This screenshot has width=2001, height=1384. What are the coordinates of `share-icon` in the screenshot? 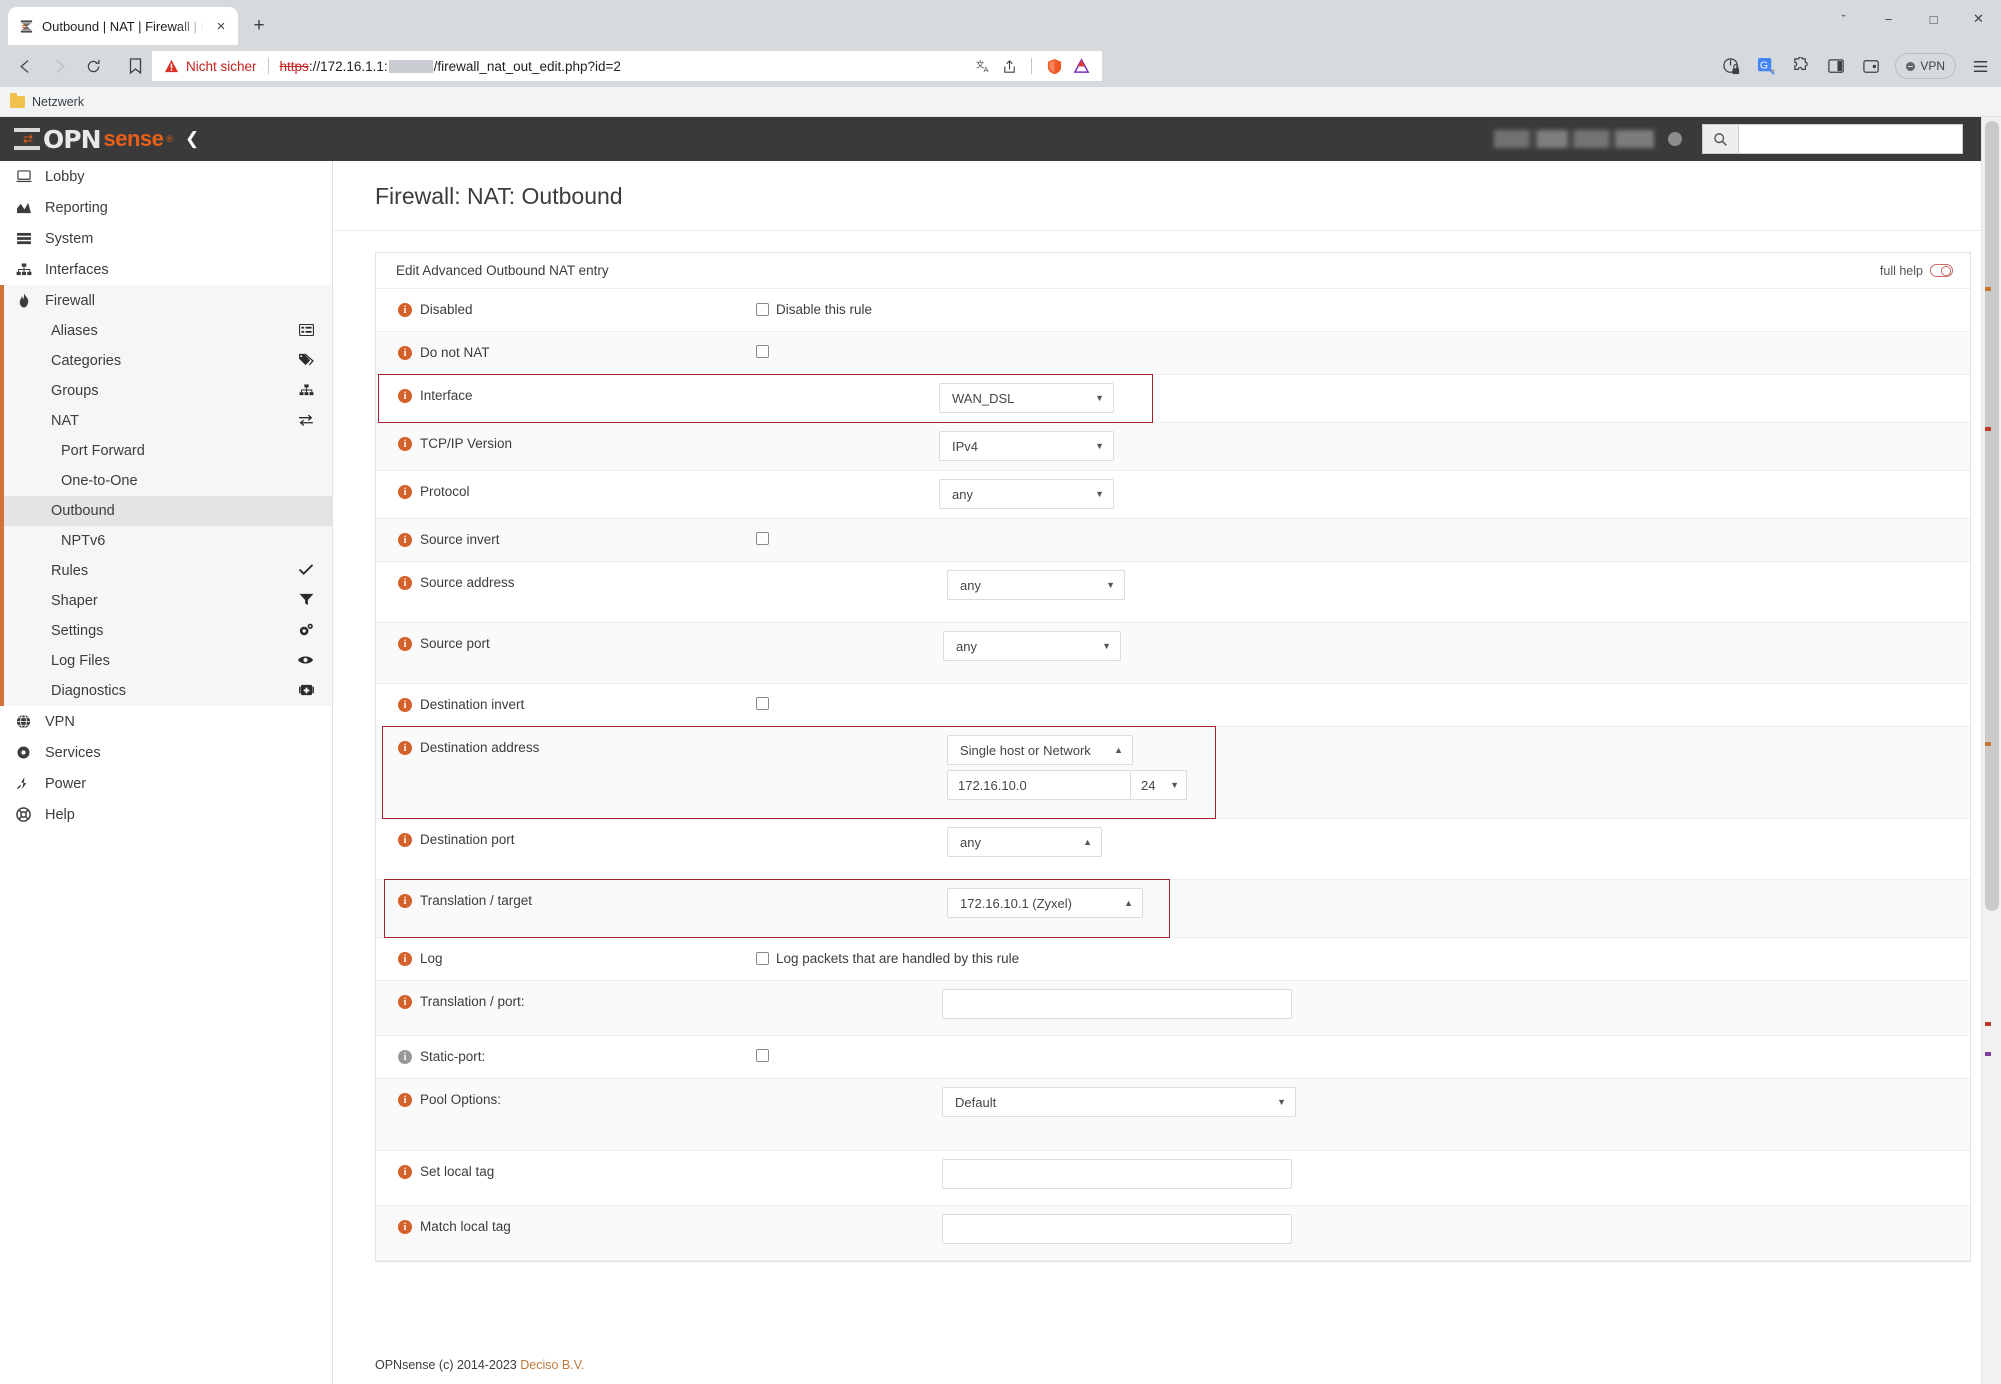 It's located at (1009, 66).